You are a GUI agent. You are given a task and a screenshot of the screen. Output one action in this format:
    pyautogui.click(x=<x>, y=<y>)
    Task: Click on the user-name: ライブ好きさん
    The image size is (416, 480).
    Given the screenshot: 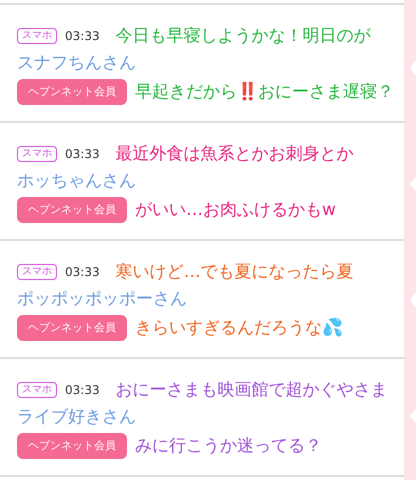 What is the action you would take?
    pyautogui.click(x=76, y=417)
    